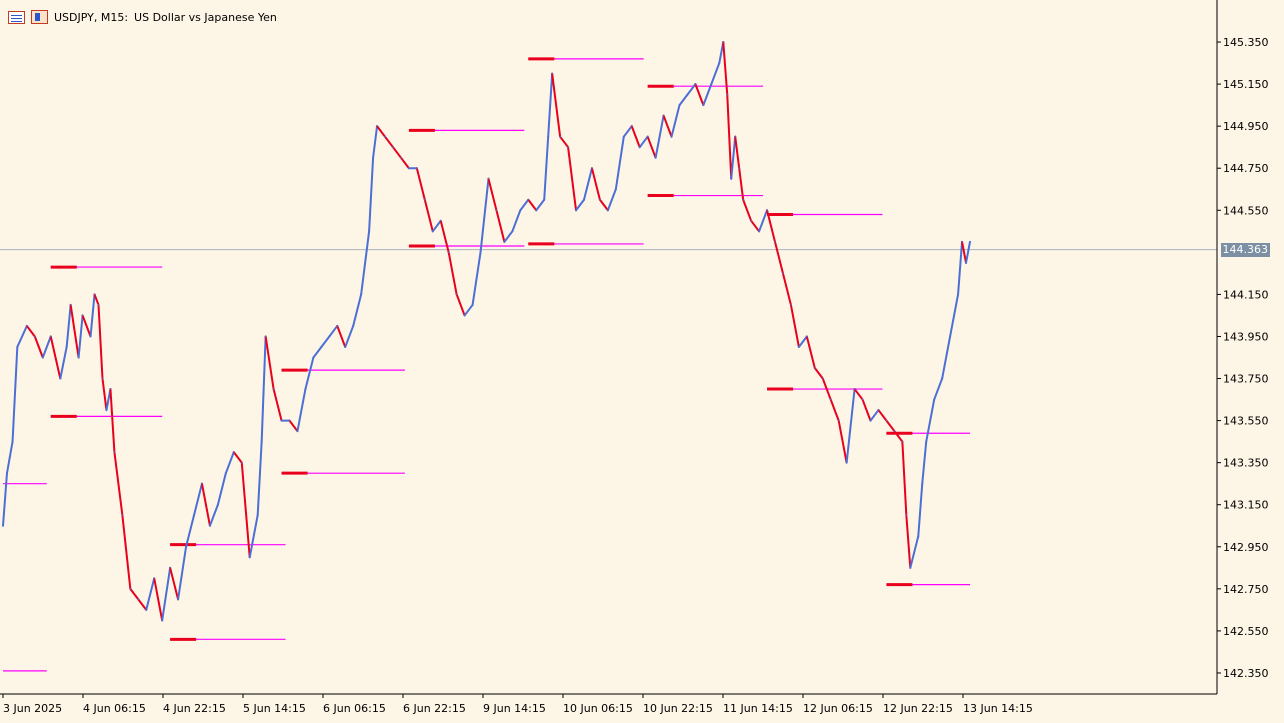 This screenshot has width=1284, height=723. I want to click on y-tick-label: 144.550, so click(1246, 210).